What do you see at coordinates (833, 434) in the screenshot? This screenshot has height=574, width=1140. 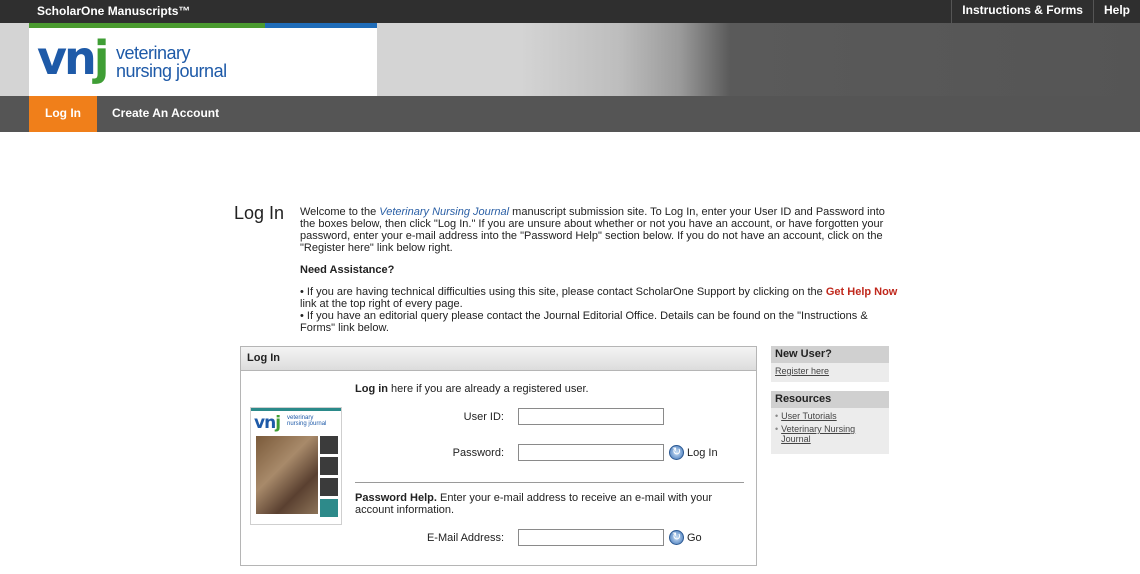 I see `journal-link: Veterinary Nursing Journal` at bounding box center [833, 434].